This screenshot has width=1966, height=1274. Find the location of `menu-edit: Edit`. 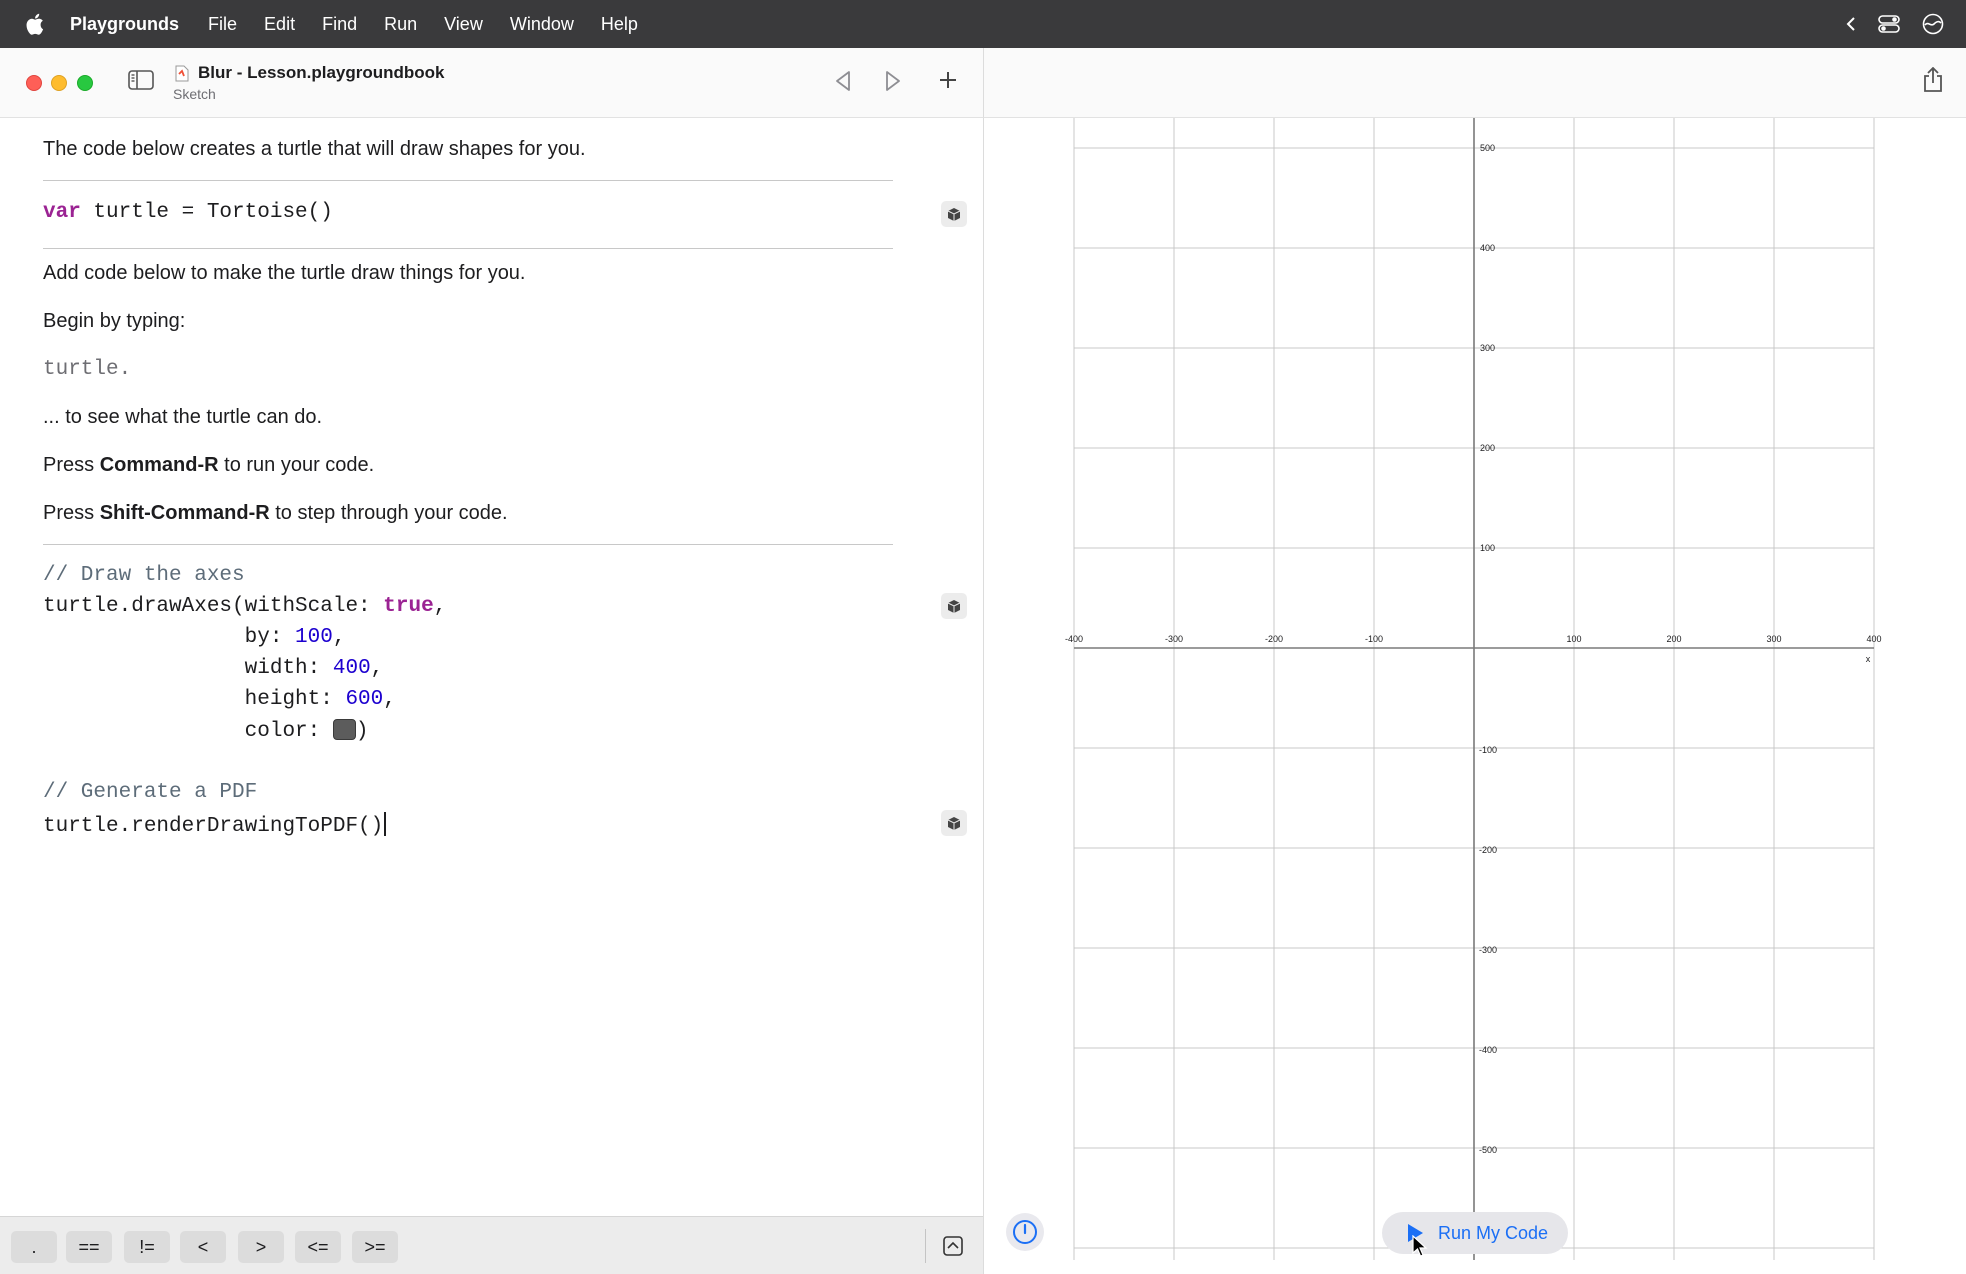

menu-edit: Edit is located at coordinates (279, 24).